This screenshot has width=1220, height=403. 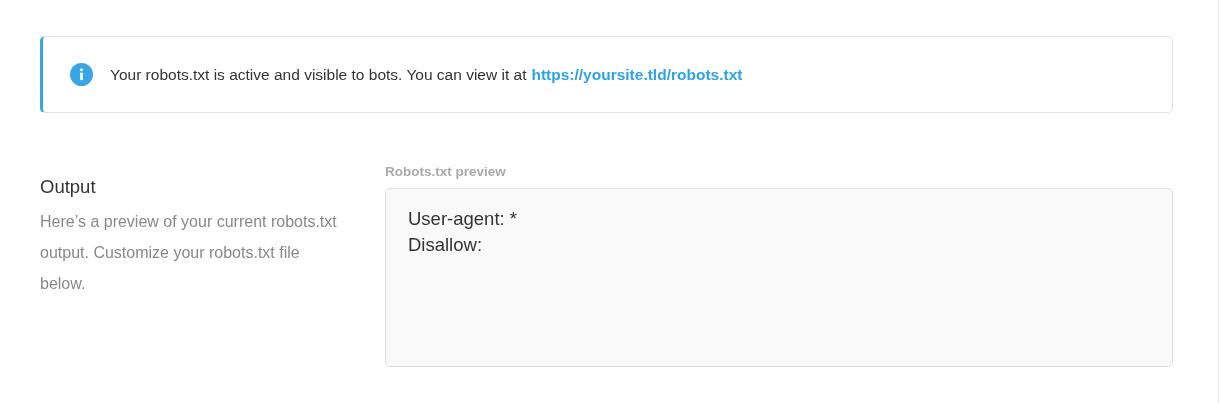 I want to click on preview-label: Robots.txt preview, so click(x=446, y=172).